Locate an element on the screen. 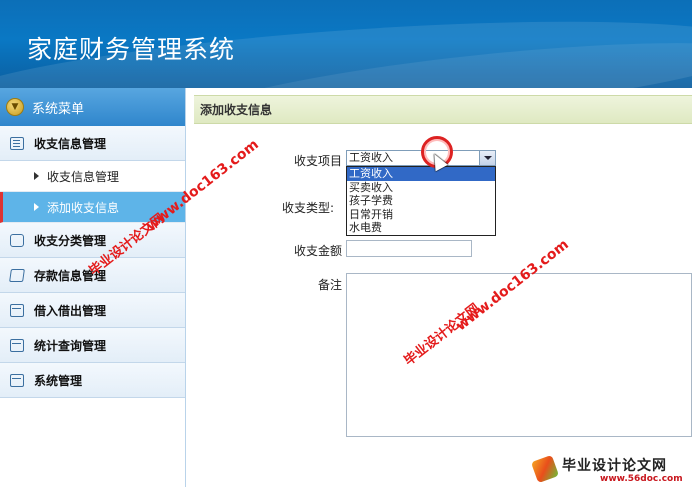  item-label: 收支项目 is located at coordinates (317, 161).